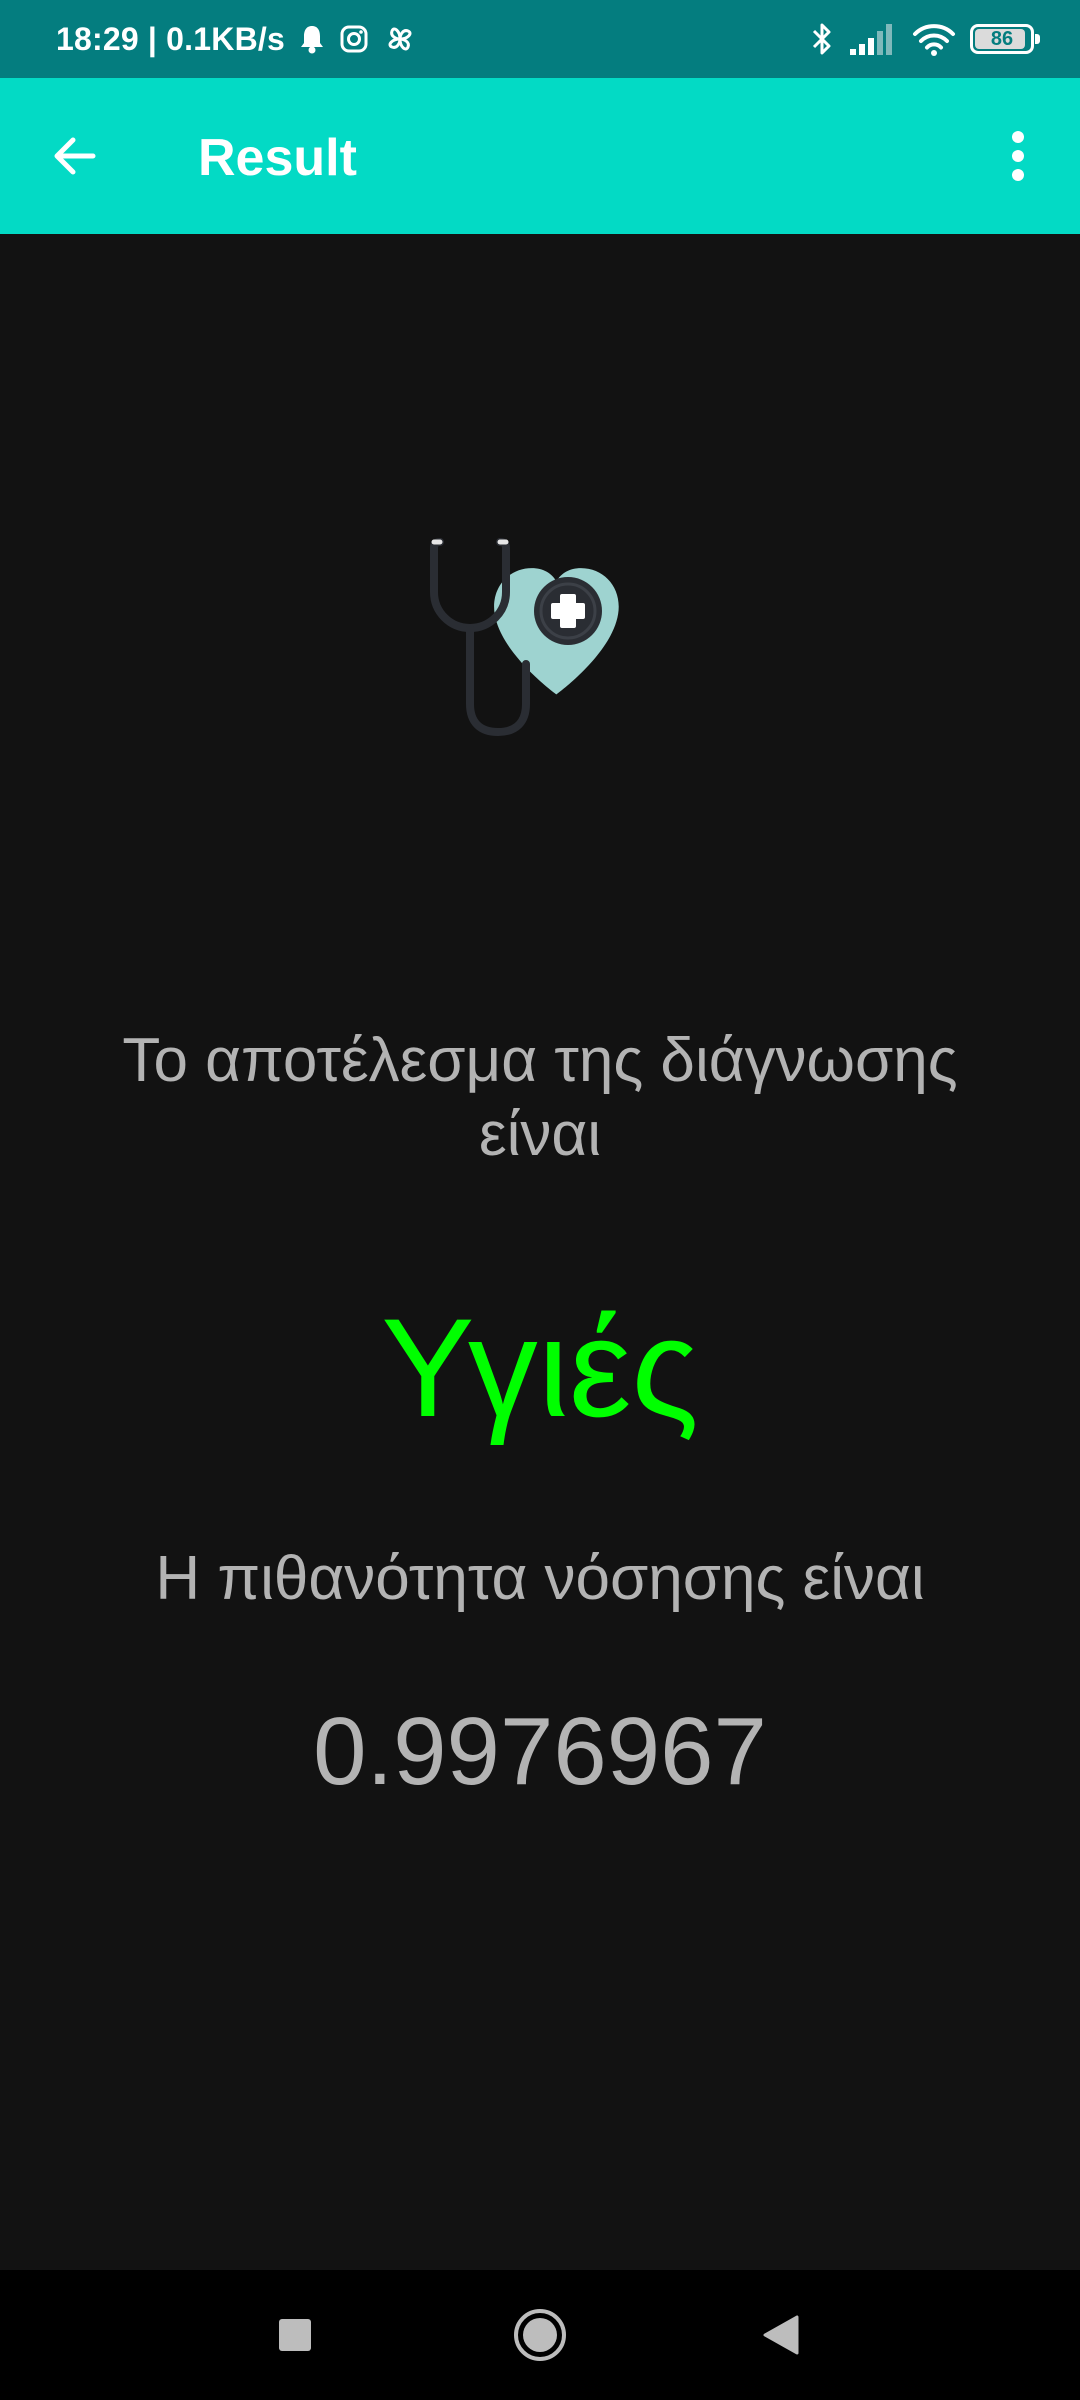 This screenshot has height=2400, width=1080. What do you see at coordinates (277, 158) in the screenshot?
I see `page-title: Result` at bounding box center [277, 158].